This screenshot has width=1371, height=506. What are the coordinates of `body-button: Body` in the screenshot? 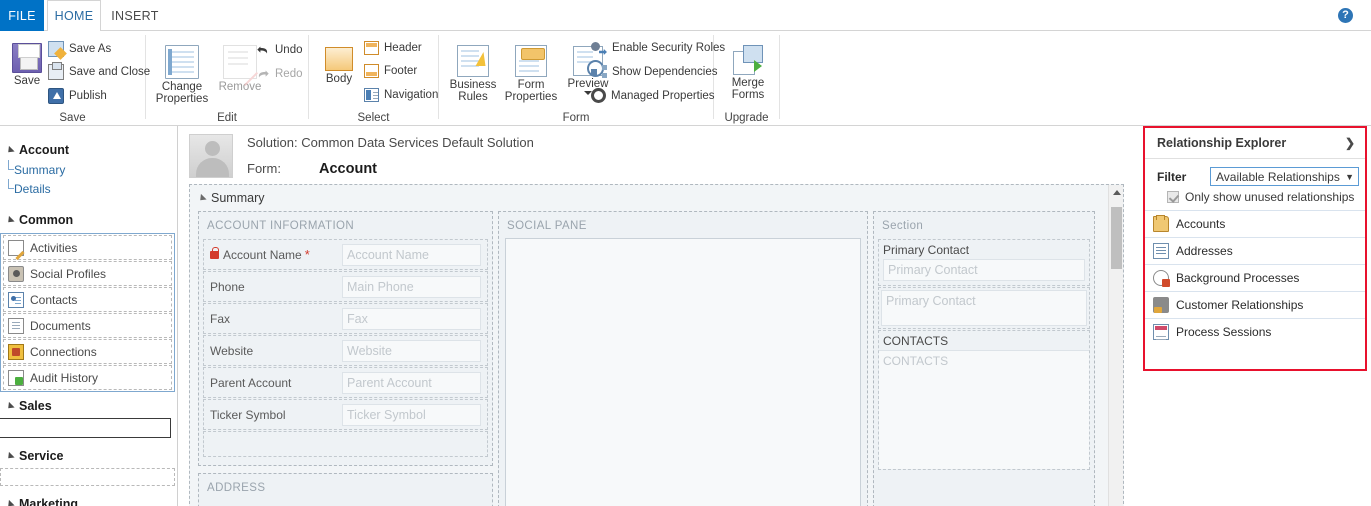 It's located at (339, 66).